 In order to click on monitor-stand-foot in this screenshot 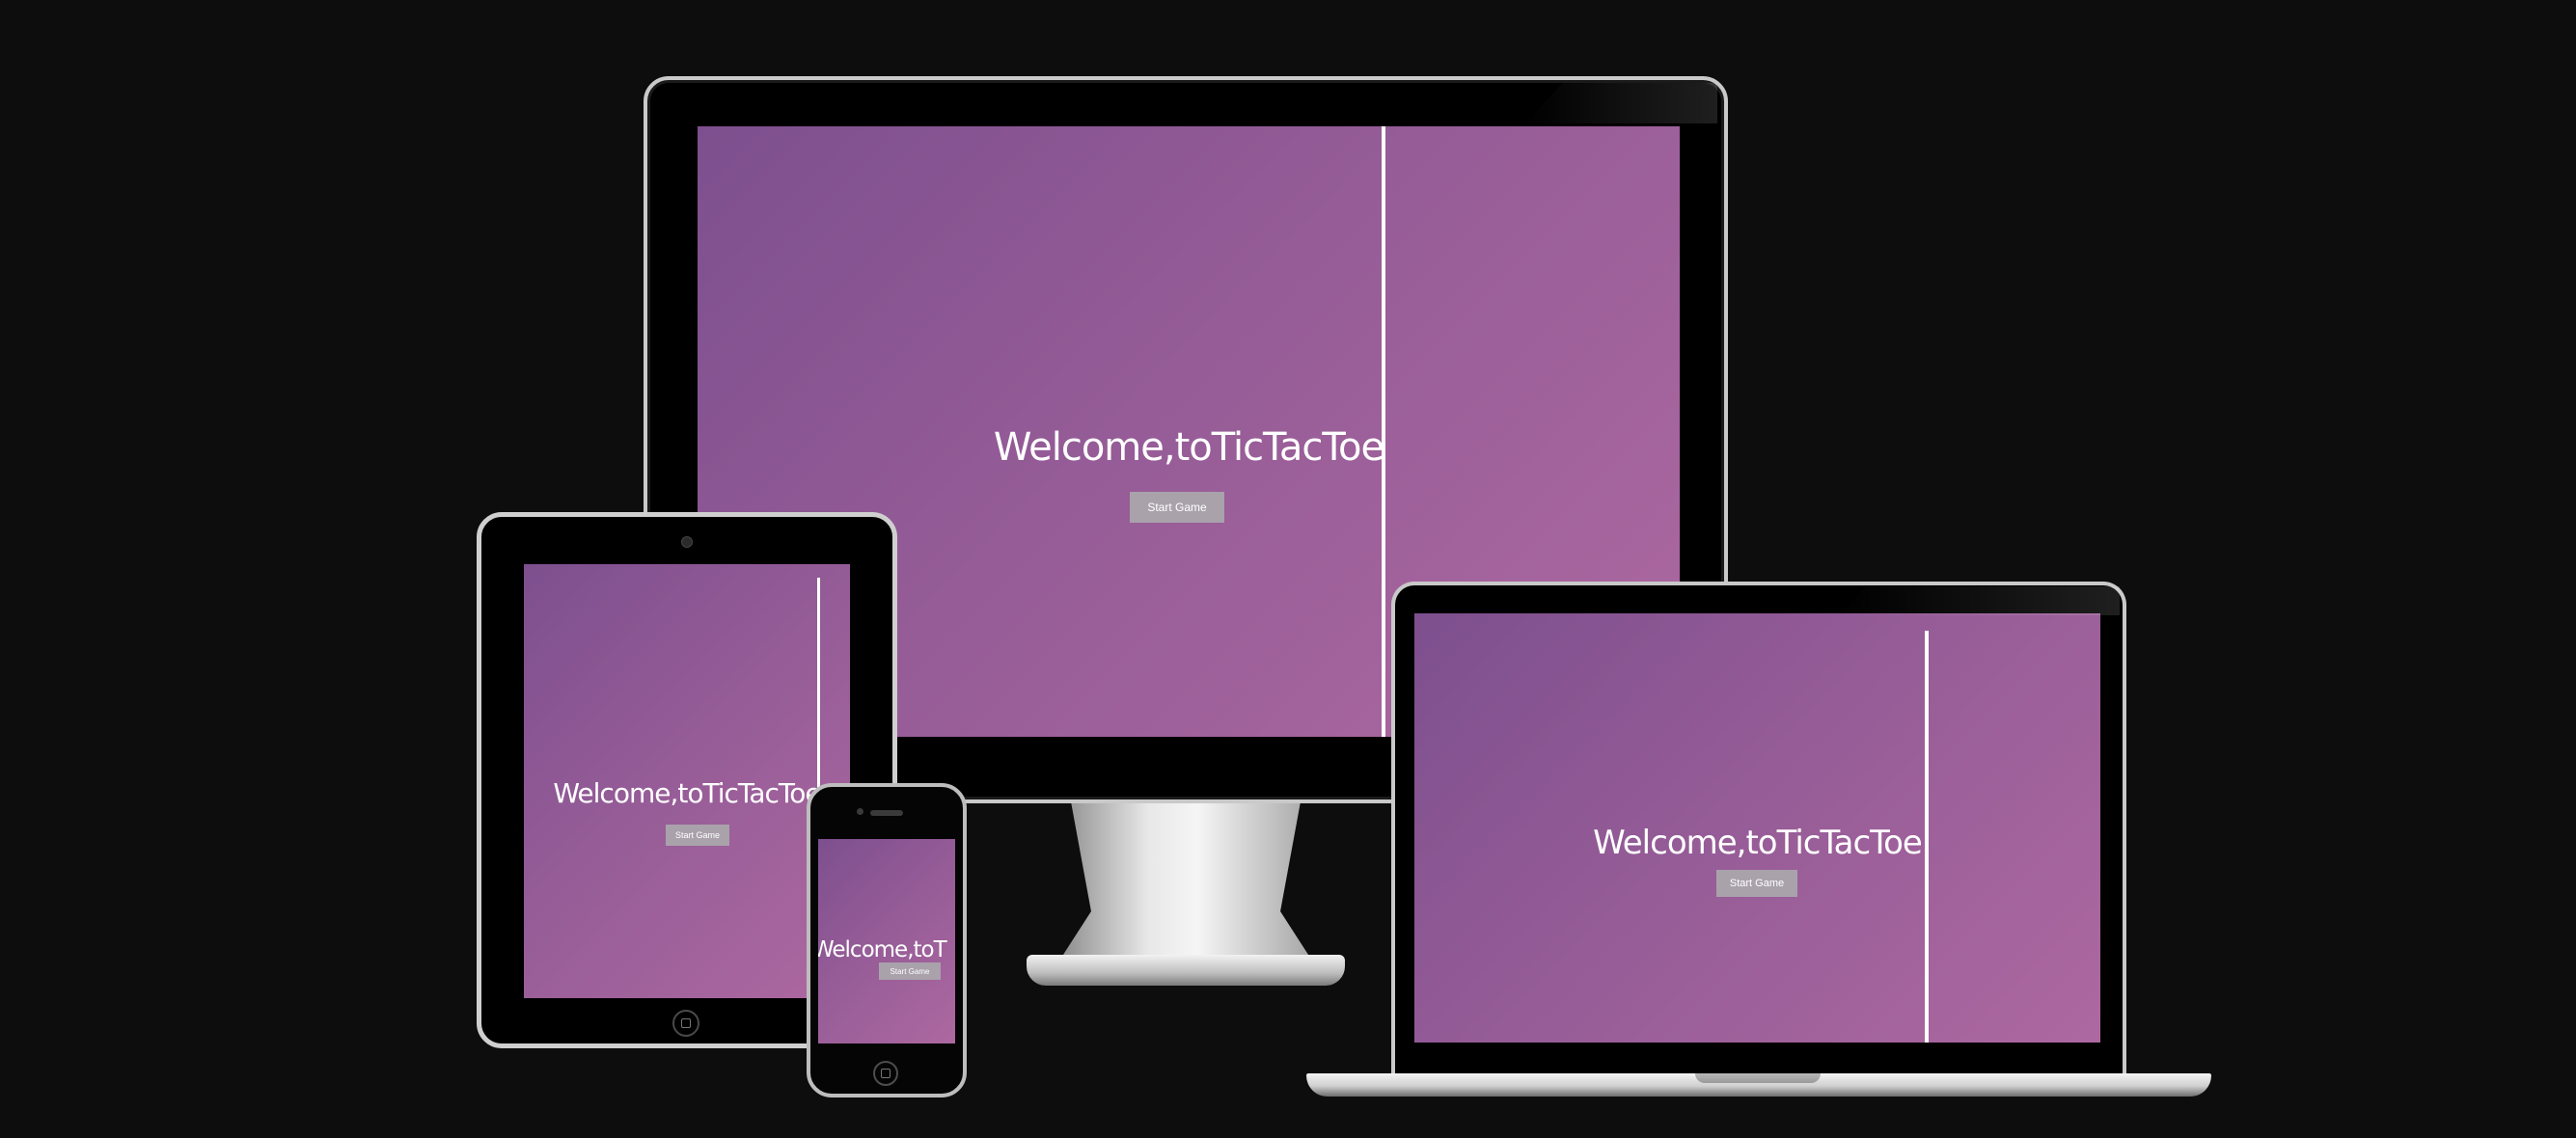, I will do `click(1186, 970)`.